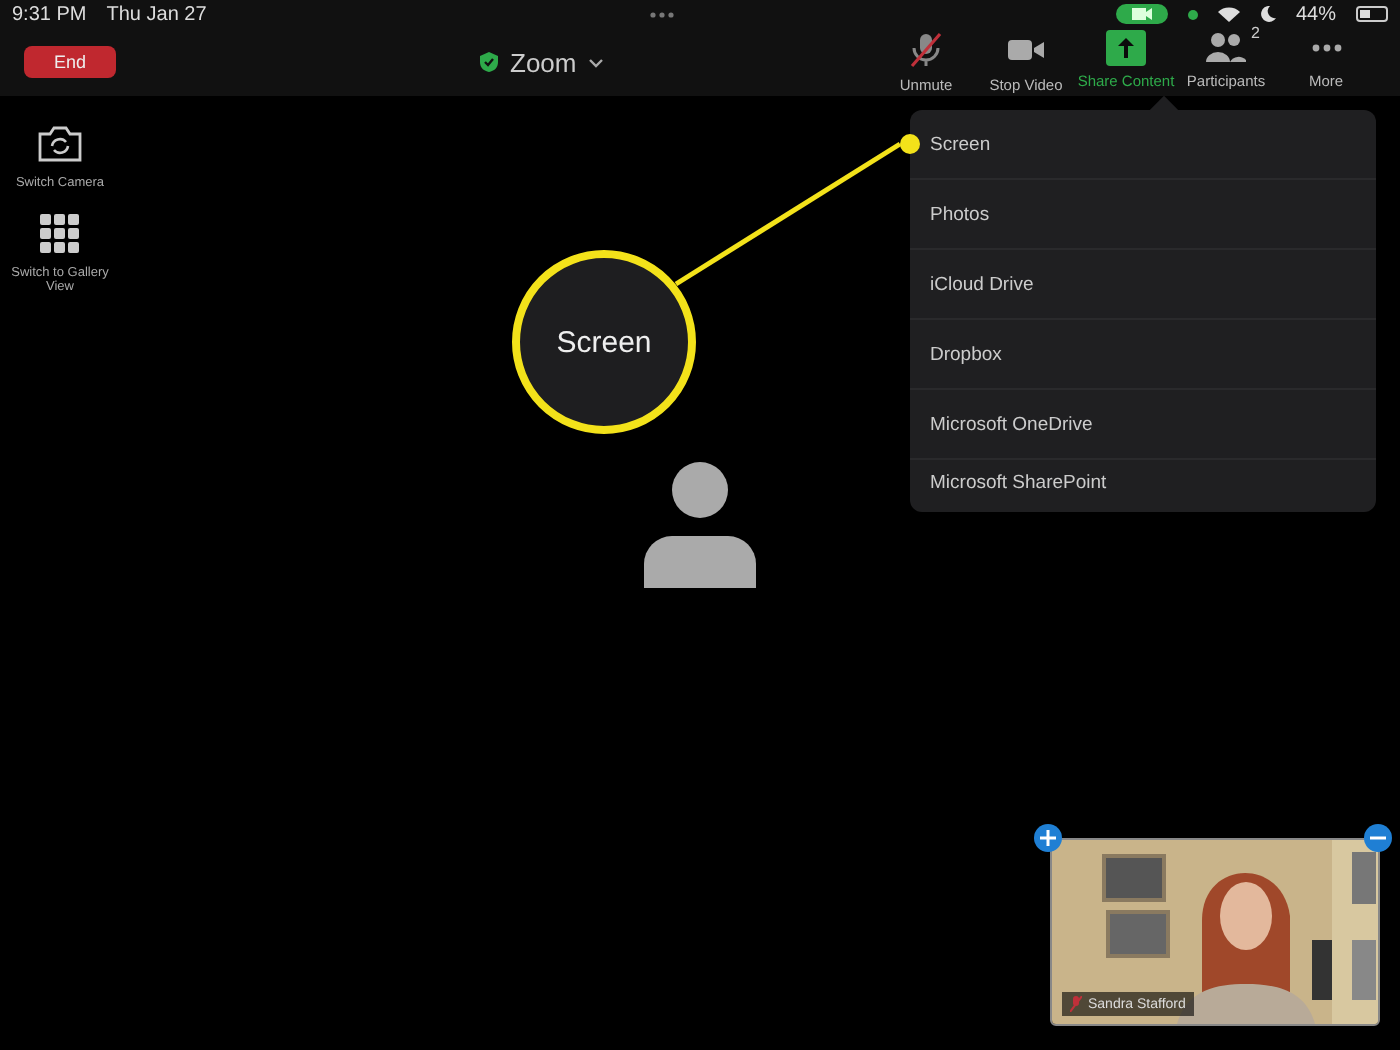  What do you see at coordinates (70, 62) in the screenshot?
I see `end-button: End` at bounding box center [70, 62].